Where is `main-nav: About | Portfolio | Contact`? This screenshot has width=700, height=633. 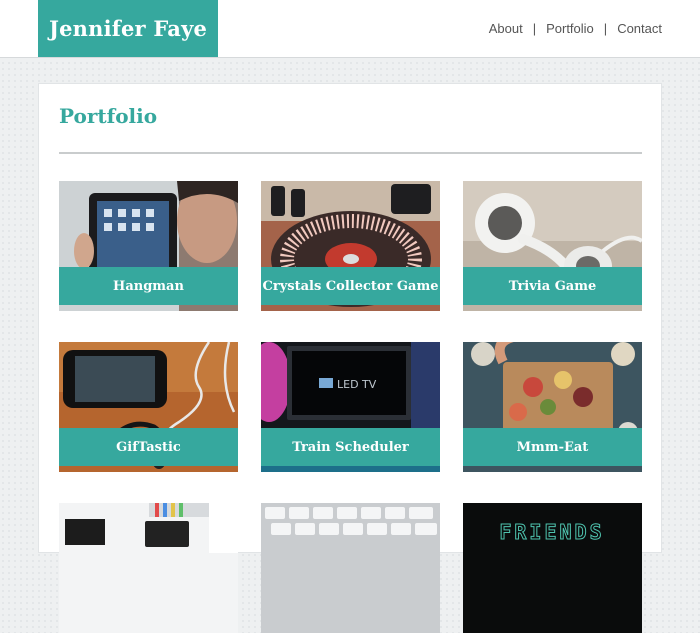
main-nav: About | Portfolio | Contact is located at coordinates (575, 28).